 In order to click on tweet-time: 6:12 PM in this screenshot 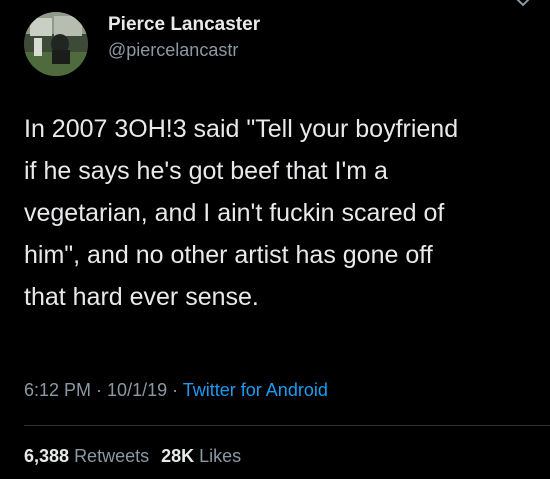, I will do `click(57, 390)`.